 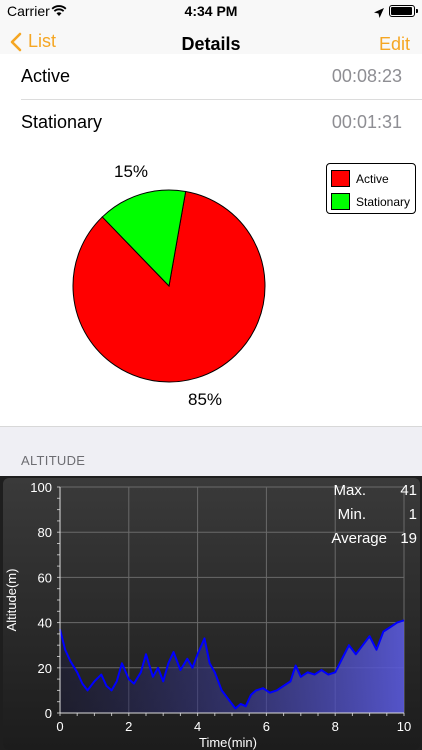 I want to click on legend-item-active: Active, so click(x=360, y=178).